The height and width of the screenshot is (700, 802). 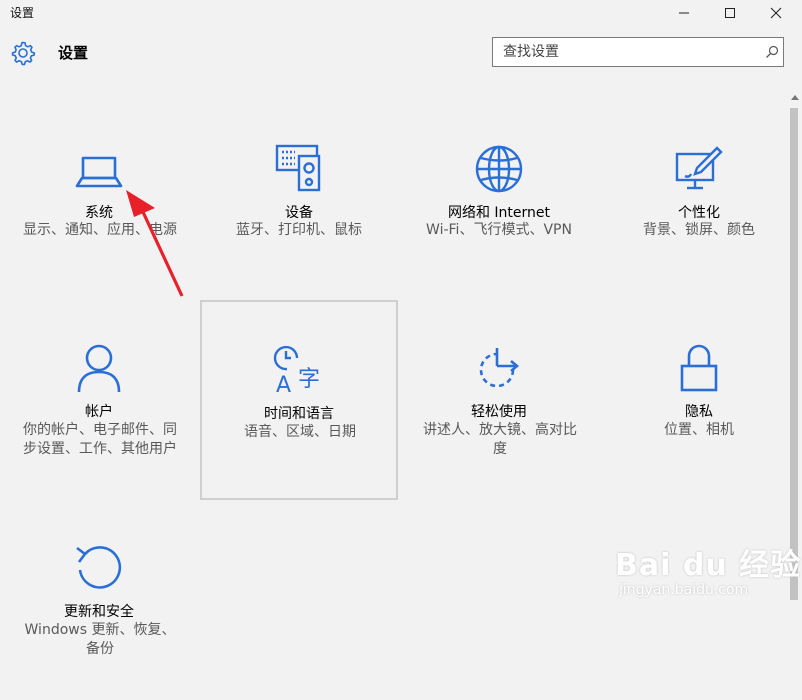 What do you see at coordinates (499, 169) in the screenshot?
I see `globe-icon` at bounding box center [499, 169].